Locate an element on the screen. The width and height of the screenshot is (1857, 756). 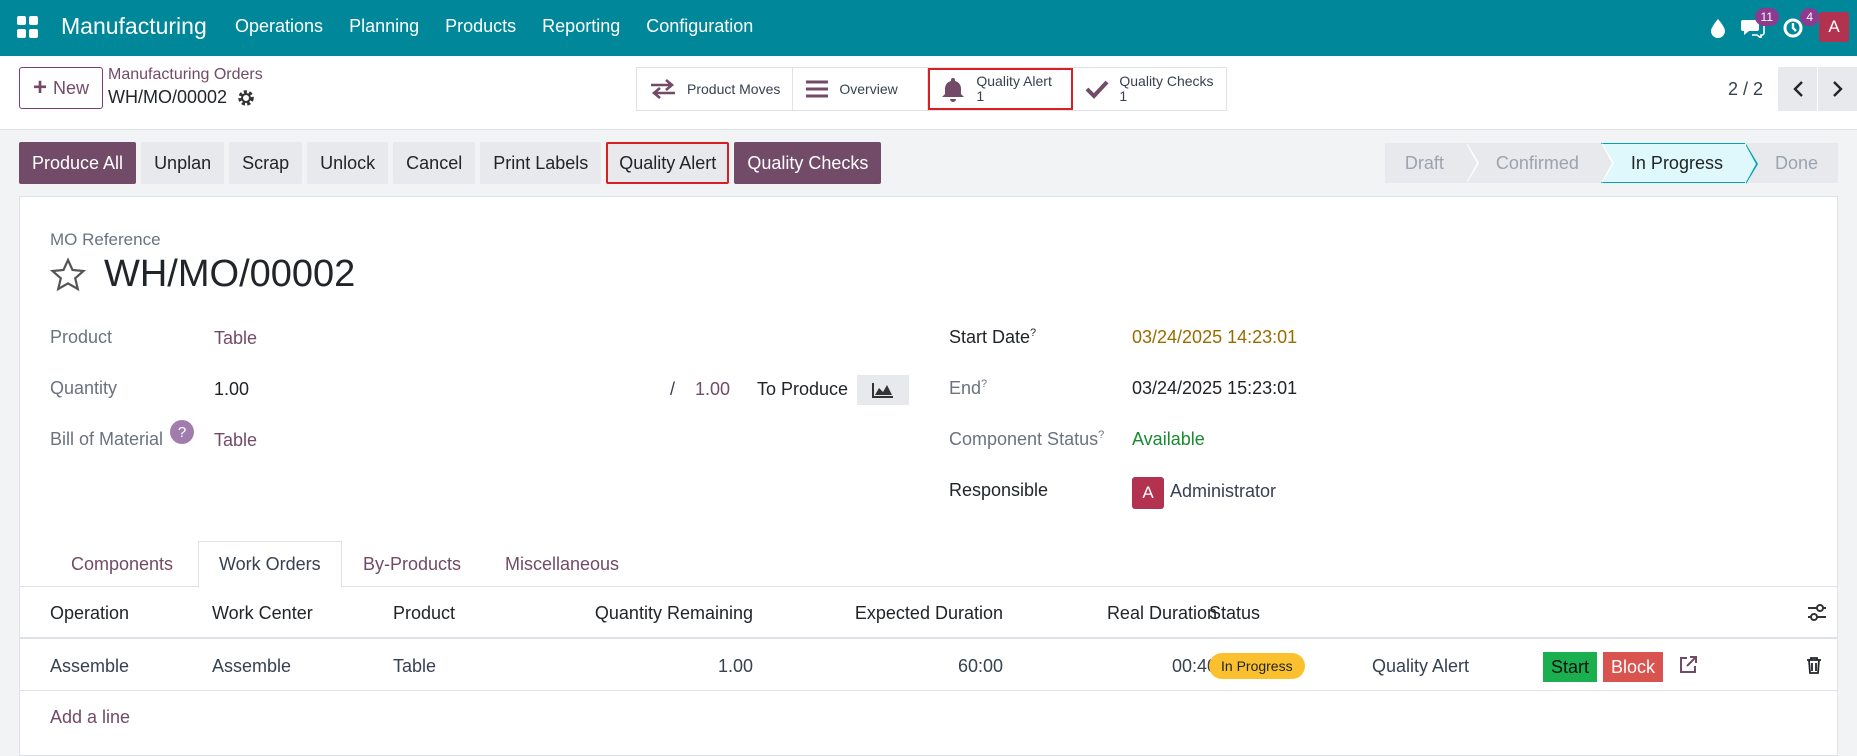
pager: 2 / 2 is located at coordinates (1792, 89).